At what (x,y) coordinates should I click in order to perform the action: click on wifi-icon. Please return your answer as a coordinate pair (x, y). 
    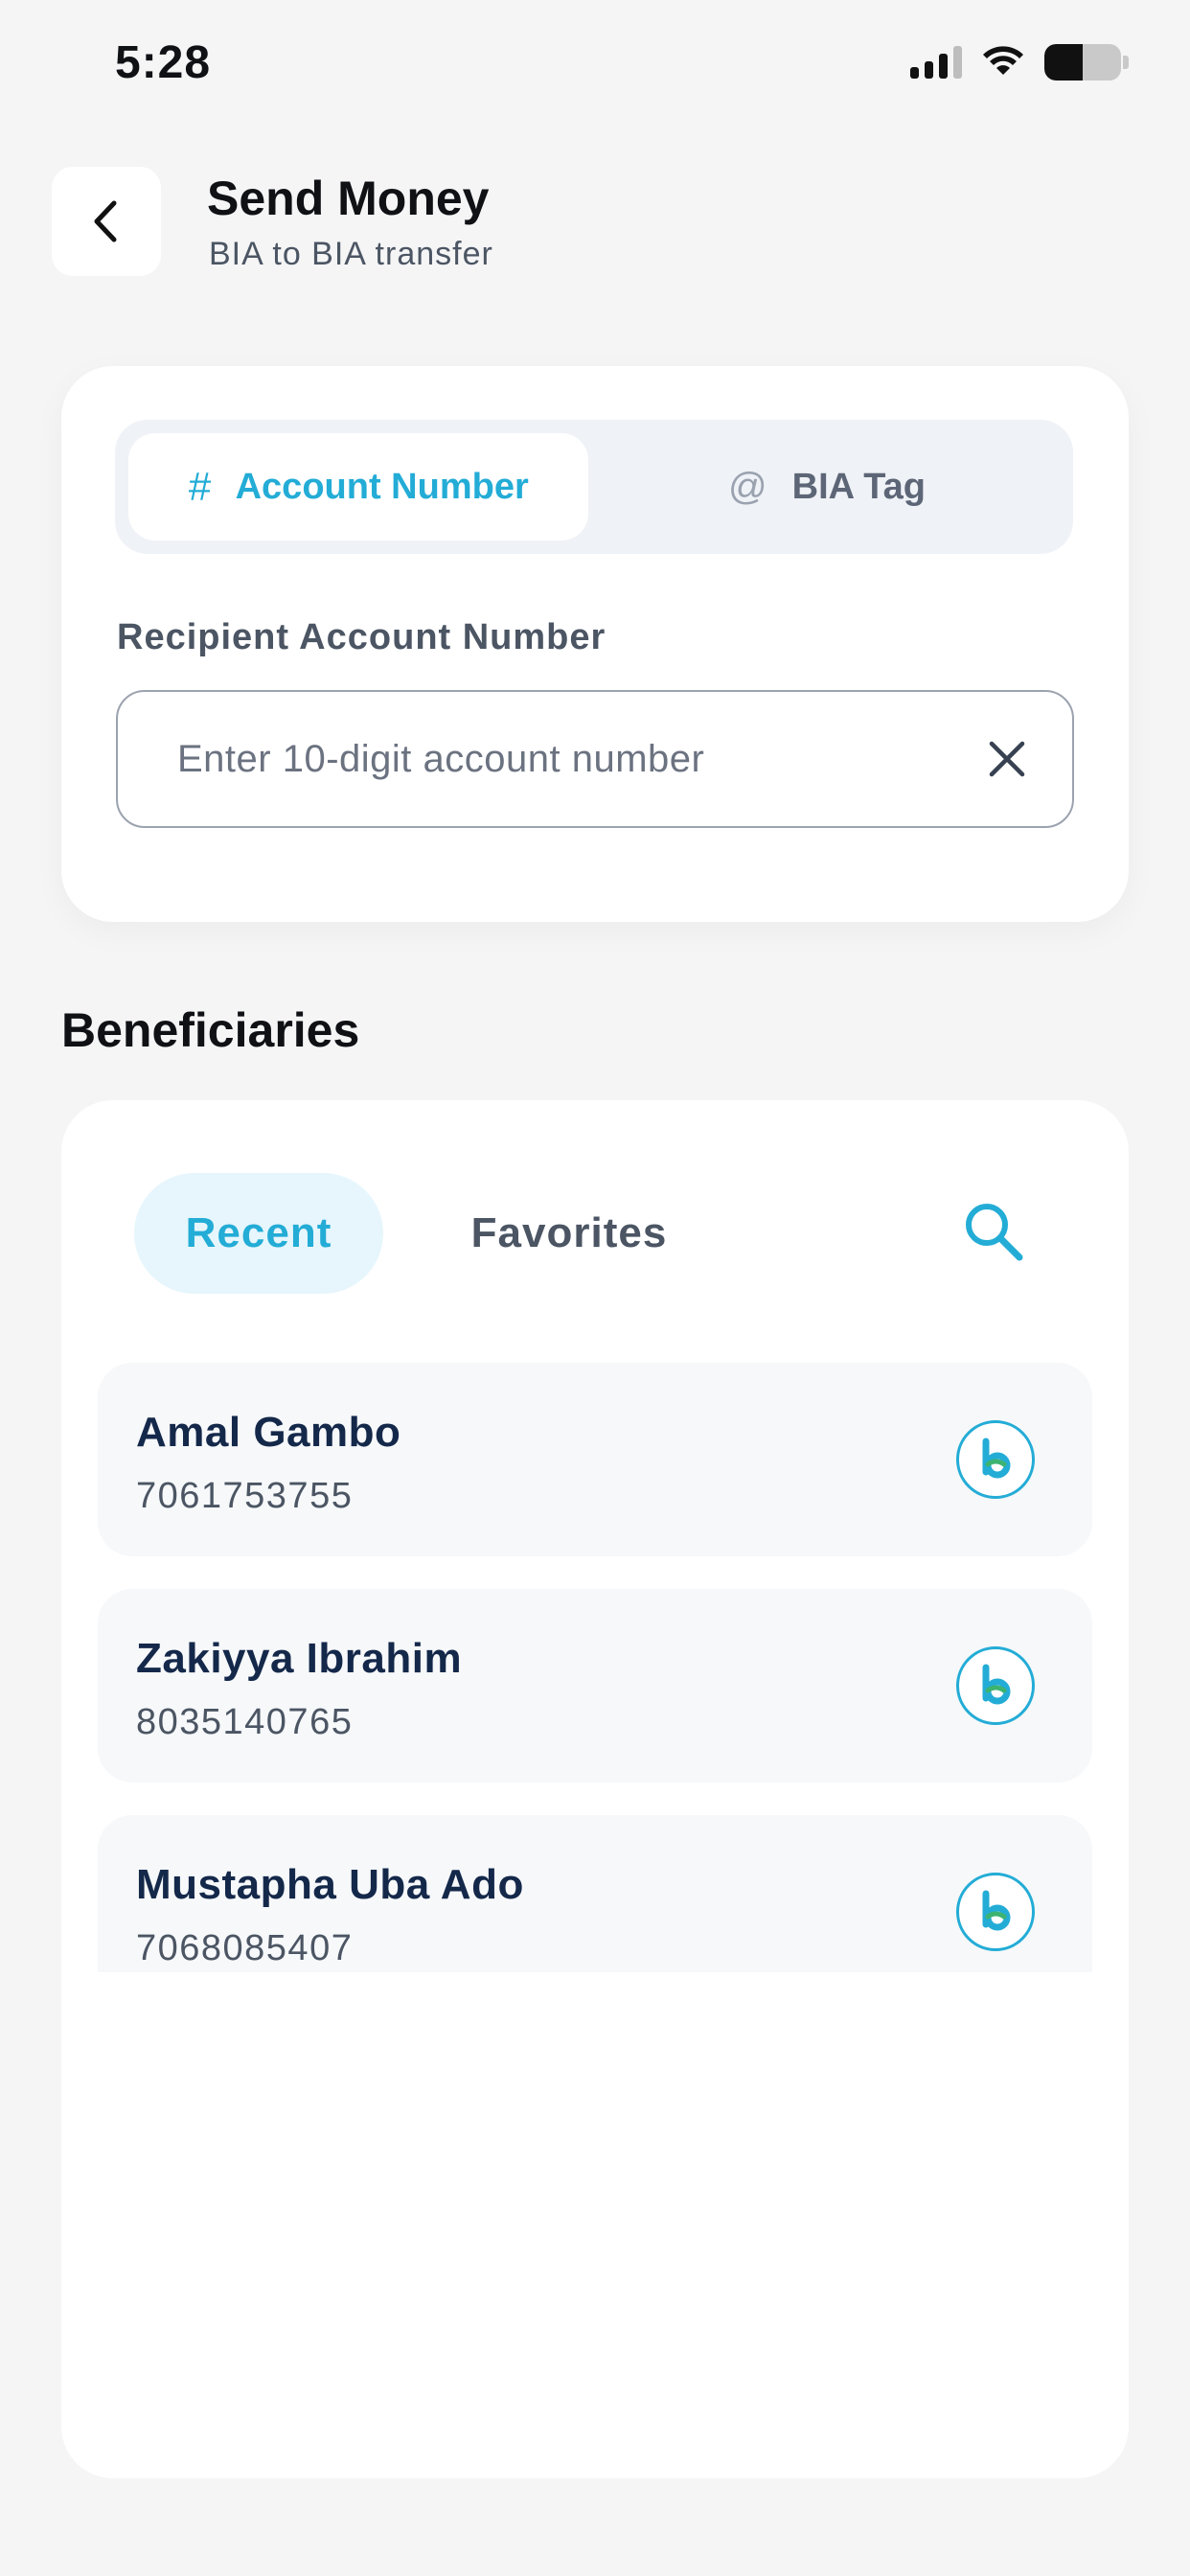
    Looking at the image, I should click on (1003, 60).